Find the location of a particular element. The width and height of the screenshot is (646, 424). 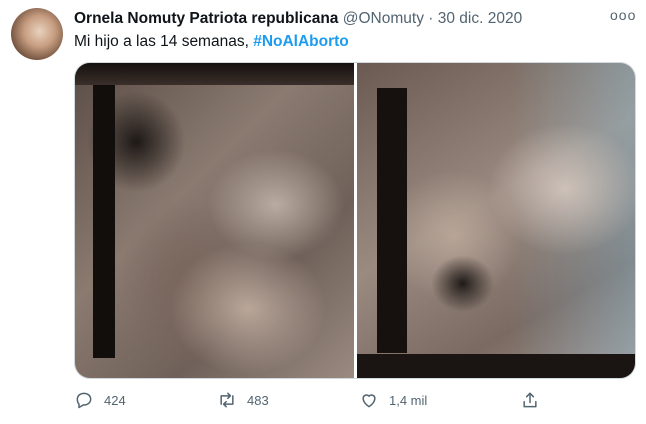

tweet-text: Mi hijo a las 14 semanas, #NoAlAborto is located at coordinates (211, 42).